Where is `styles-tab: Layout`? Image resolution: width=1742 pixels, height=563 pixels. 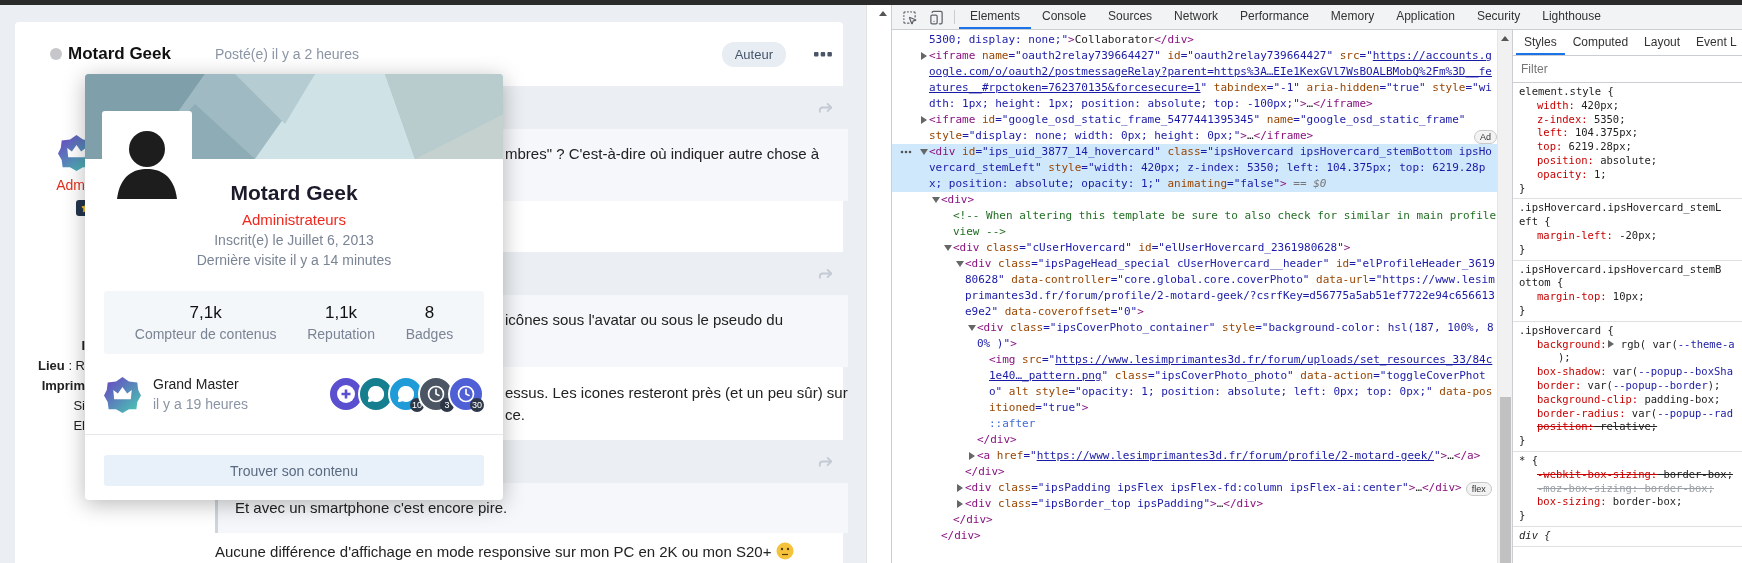
styles-tab: Layout is located at coordinates (1662, 42).